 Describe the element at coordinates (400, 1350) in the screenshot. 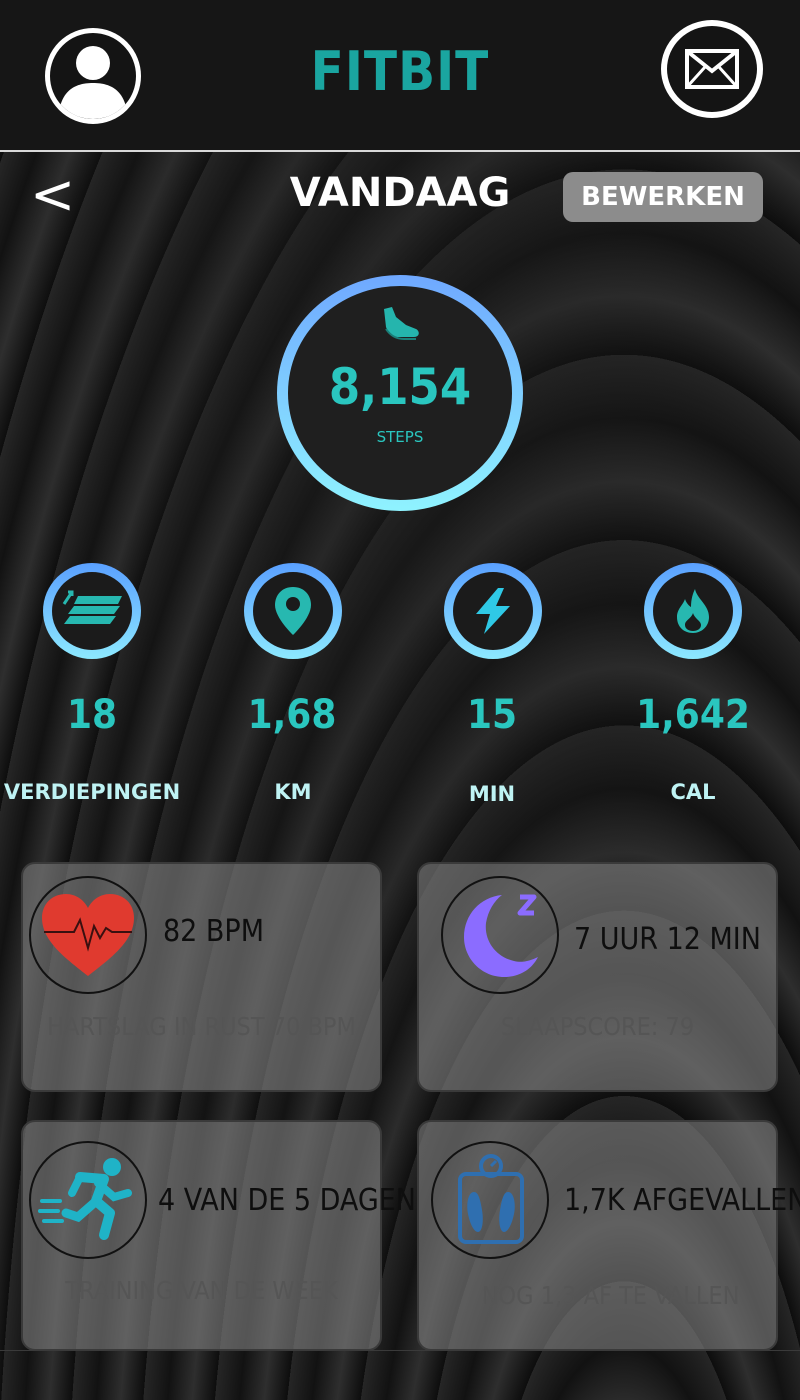

I see `bottom-divider` at that location.